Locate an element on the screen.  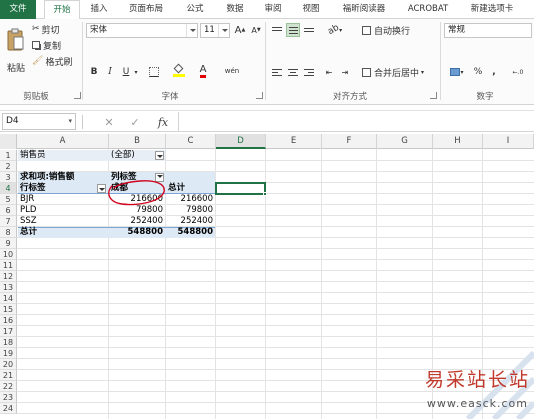
row-header-4: 4 is located at coordinates (8, 188).